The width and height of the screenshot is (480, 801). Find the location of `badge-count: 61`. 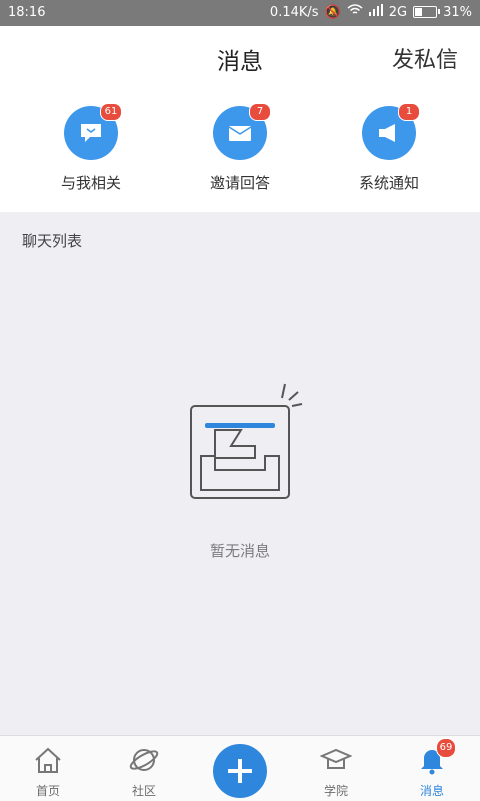

badge-count: 61 is located at coordinates (111, 112).